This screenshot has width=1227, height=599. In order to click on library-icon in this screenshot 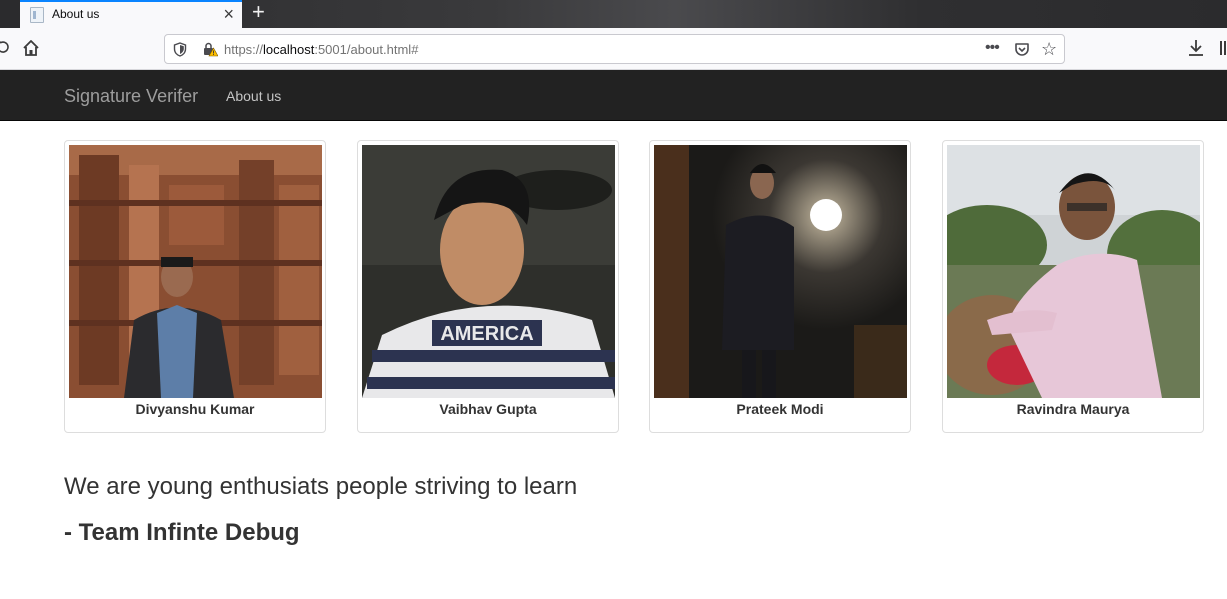, I will do `click(1223, 48)`.